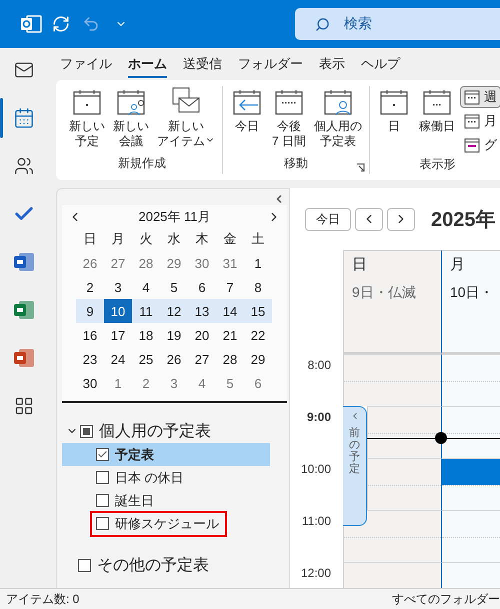 The height and width of the screenshot is (609, 500). Describe the element at coordinates (118, 359) in the screenshot. I see `calendar-day: 24` at that location.